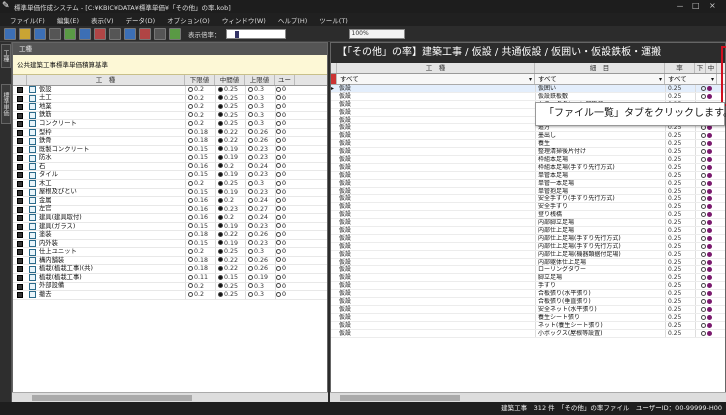  I want to click on col-upper: 上限値, so click(260, 80).